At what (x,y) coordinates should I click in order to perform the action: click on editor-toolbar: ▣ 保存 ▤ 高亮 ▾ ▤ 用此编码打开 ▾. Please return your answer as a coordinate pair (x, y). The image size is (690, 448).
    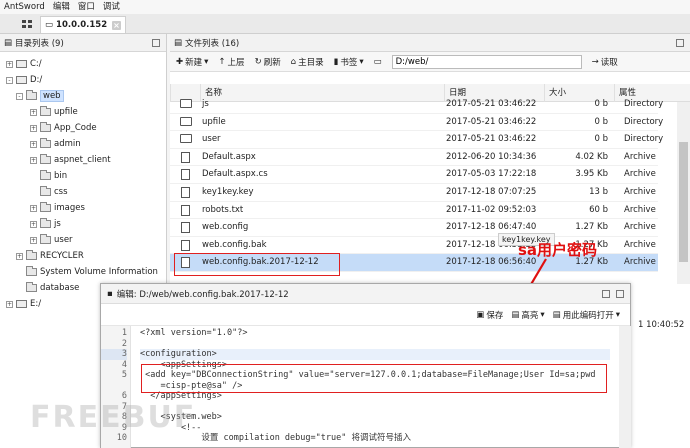
    Looking at the image, I should click on (365, 315).